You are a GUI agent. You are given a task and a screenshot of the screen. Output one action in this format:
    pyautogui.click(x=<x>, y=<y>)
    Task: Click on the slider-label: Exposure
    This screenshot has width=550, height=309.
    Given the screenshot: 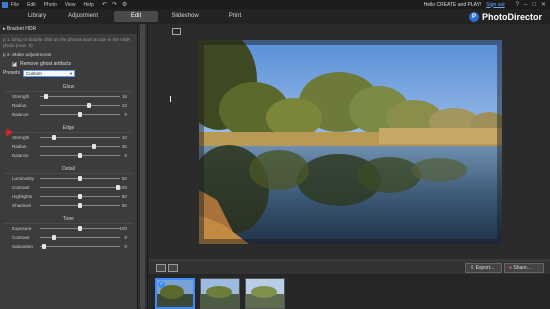 What is the action you would take?
    pyautogui.click(x=22, y=228)
    